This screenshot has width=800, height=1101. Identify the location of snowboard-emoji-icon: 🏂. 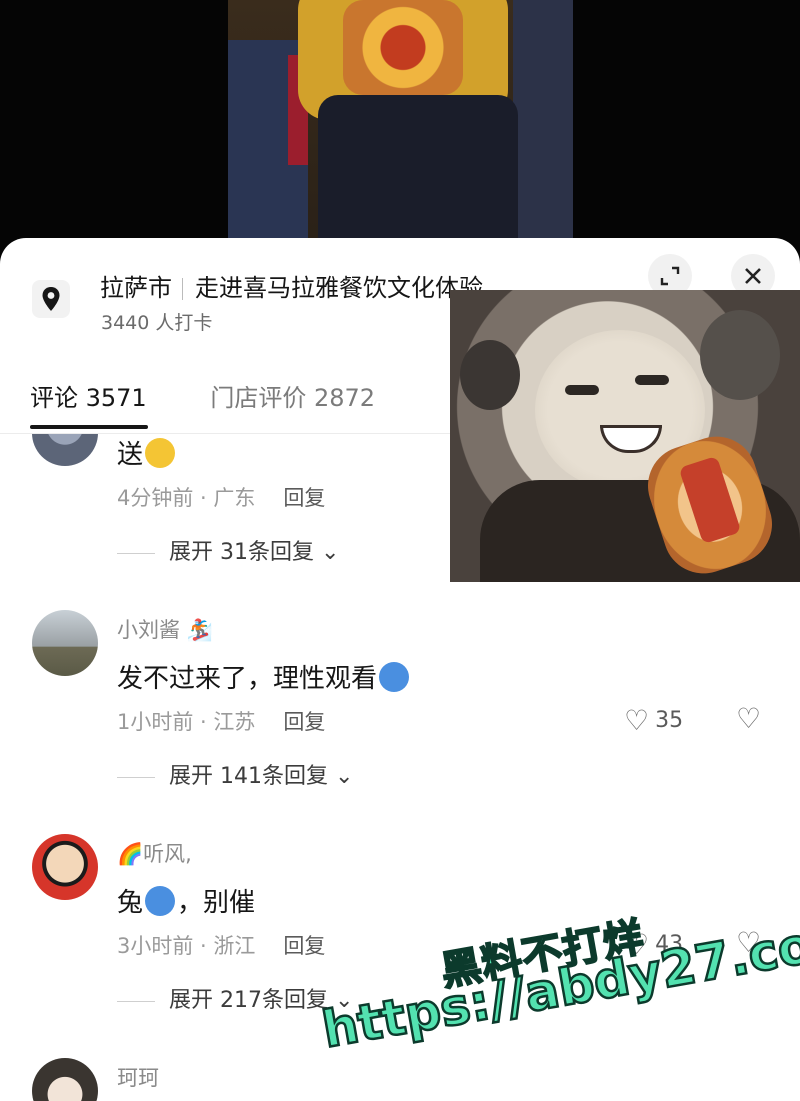
(196, 630).